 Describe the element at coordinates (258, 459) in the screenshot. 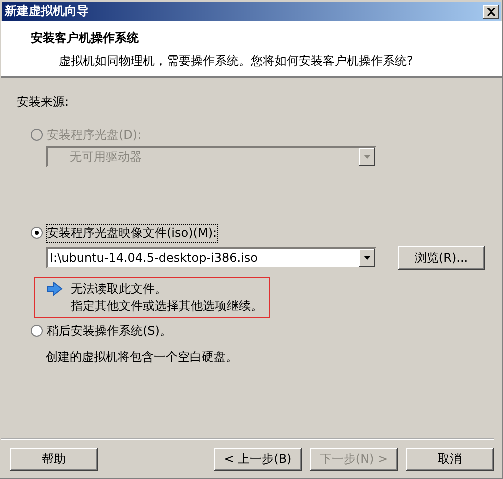

I see `dialog-button: < 上一步(B)` at that location.